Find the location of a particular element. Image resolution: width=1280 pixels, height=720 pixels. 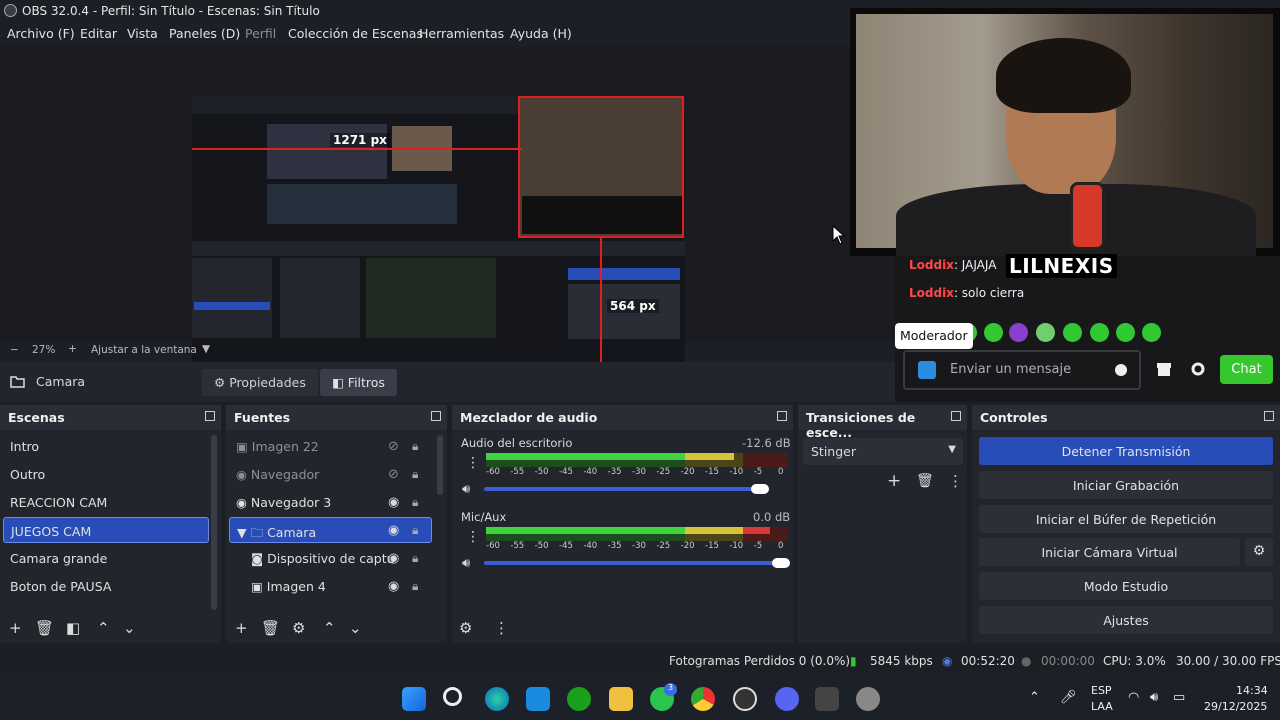

scene-item: REACCION CAM is located at coordinates (106, 502).